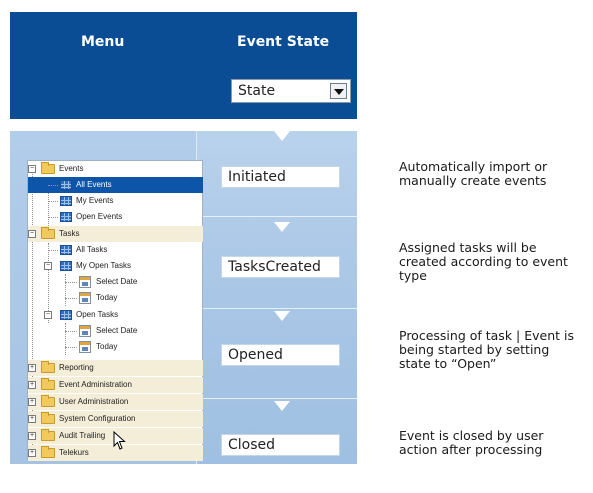 Image resolution: width=593 pixels, height=493 pixels. I want to click on tree-item-label: Reporting, so click(76, 367).